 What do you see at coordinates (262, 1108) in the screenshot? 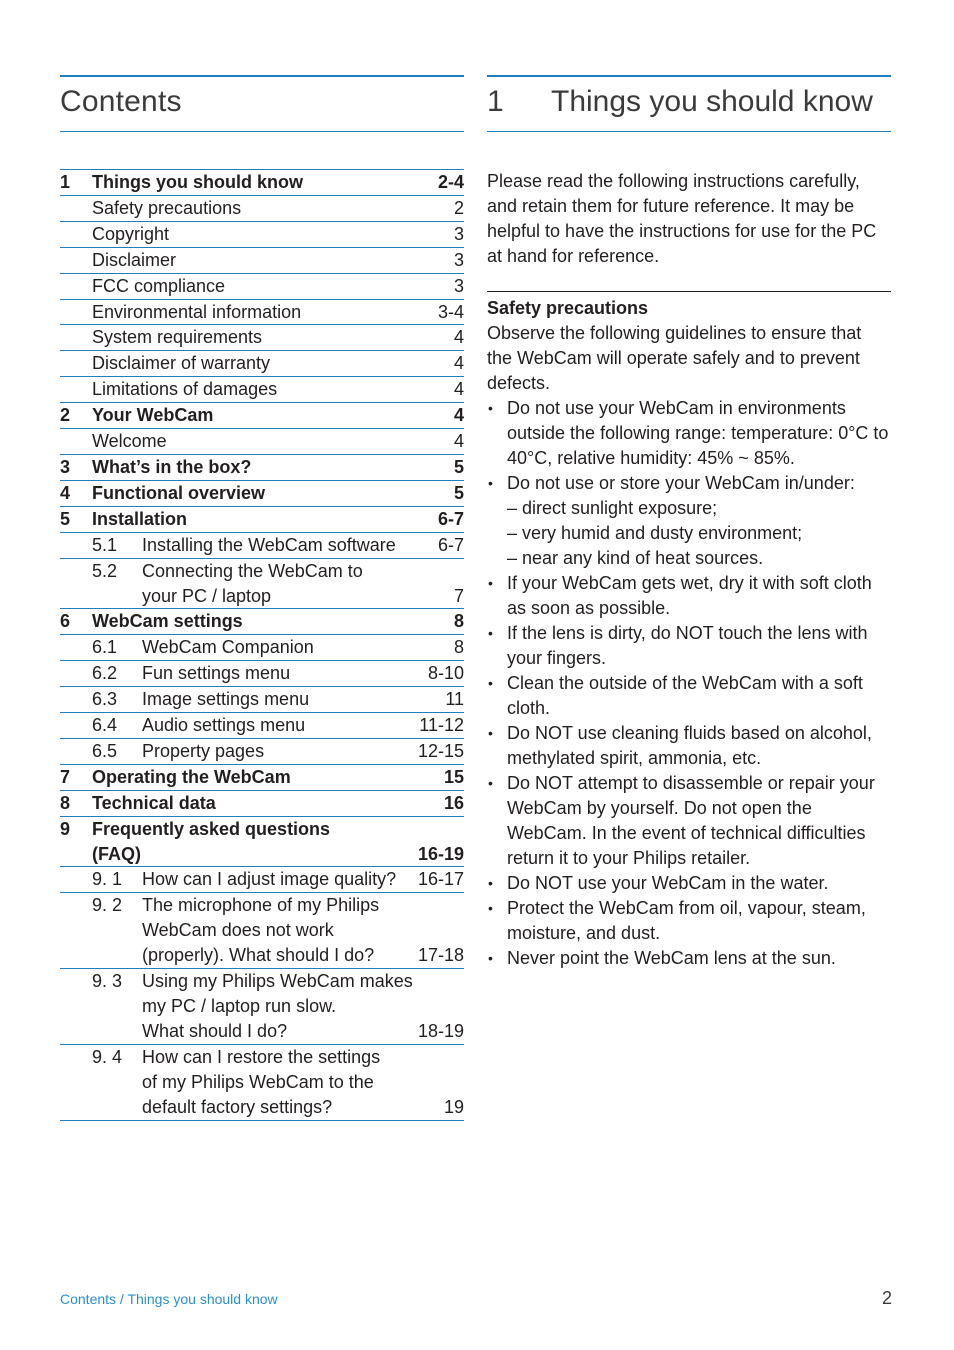
I see `toc-entry: default factory settings? 19` at bounding box center [262, 1108].